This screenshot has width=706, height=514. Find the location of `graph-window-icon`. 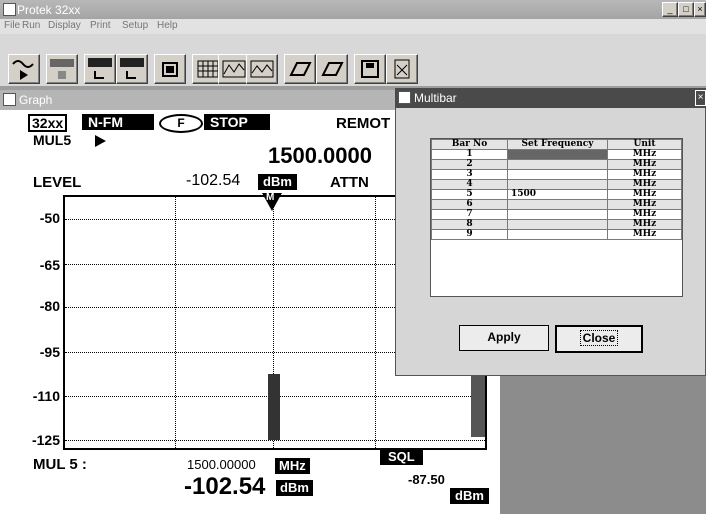

graph-window-icon is located at coordinates (9, 99).